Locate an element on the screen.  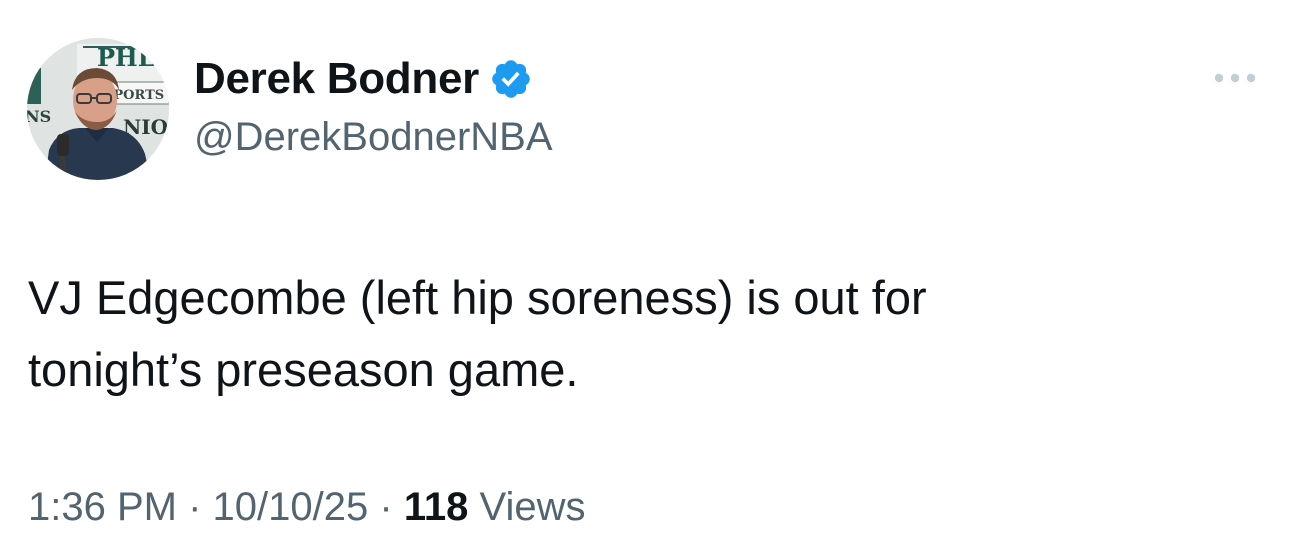
backdrop-text-phl: PHL is located at coordinates (126, 57).